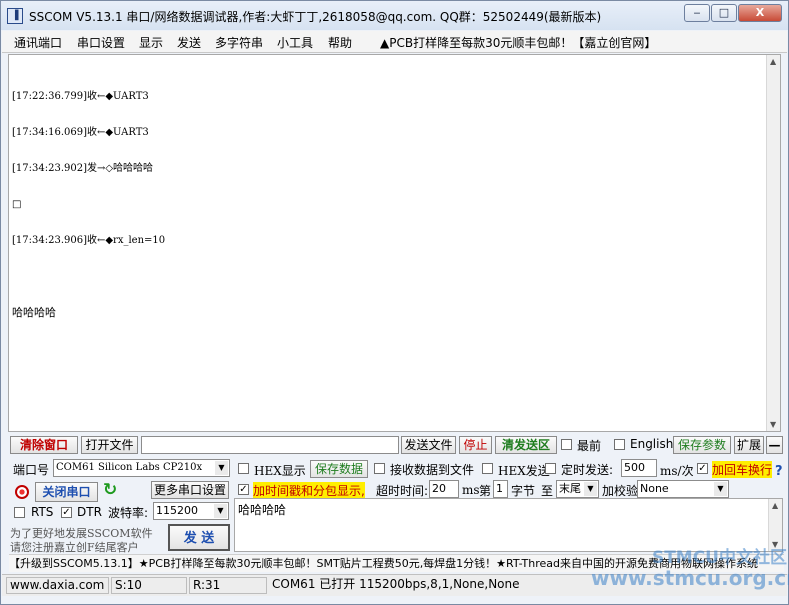 This screenshot has height=605, width=789. What do you see at coordinates (471, 490) in the screenshot?
I see `timeout-unit: ms` at bounding box center [471, 490].